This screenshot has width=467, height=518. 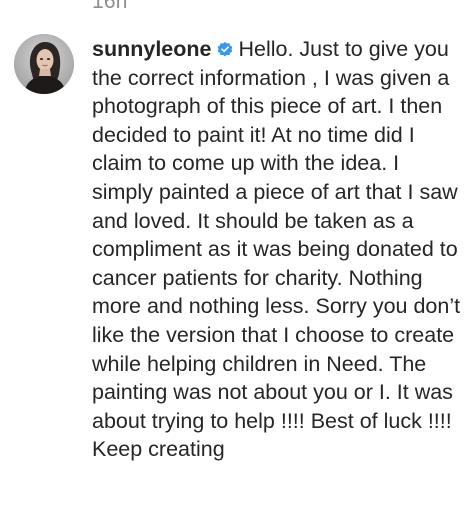 I want to click on previous-comment-meta: 16h, so click(x=233, y=11).